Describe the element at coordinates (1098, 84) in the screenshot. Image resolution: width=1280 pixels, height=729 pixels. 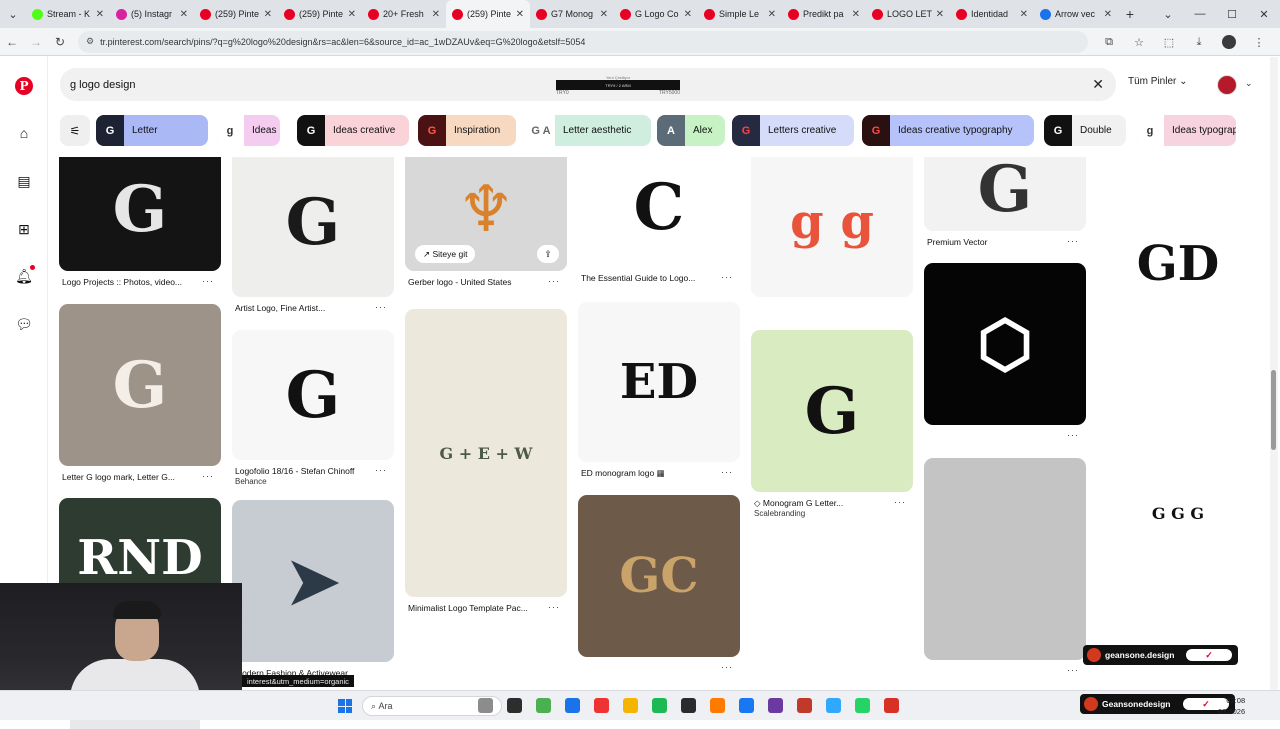
I see `clear-search-icon: ✕` at that location.